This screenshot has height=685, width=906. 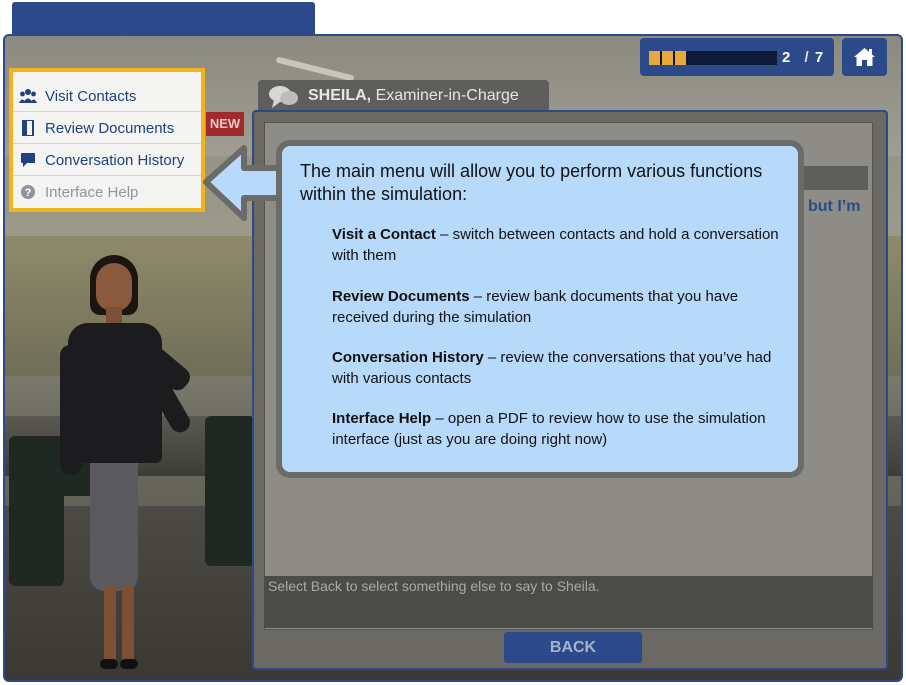 What do you see at coordinates (129, 664) in the screenshot?
I see `character-shoe-right` at bounding box center [129, 664].